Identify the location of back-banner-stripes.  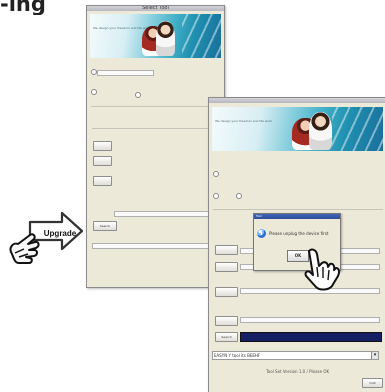
(201, 36).